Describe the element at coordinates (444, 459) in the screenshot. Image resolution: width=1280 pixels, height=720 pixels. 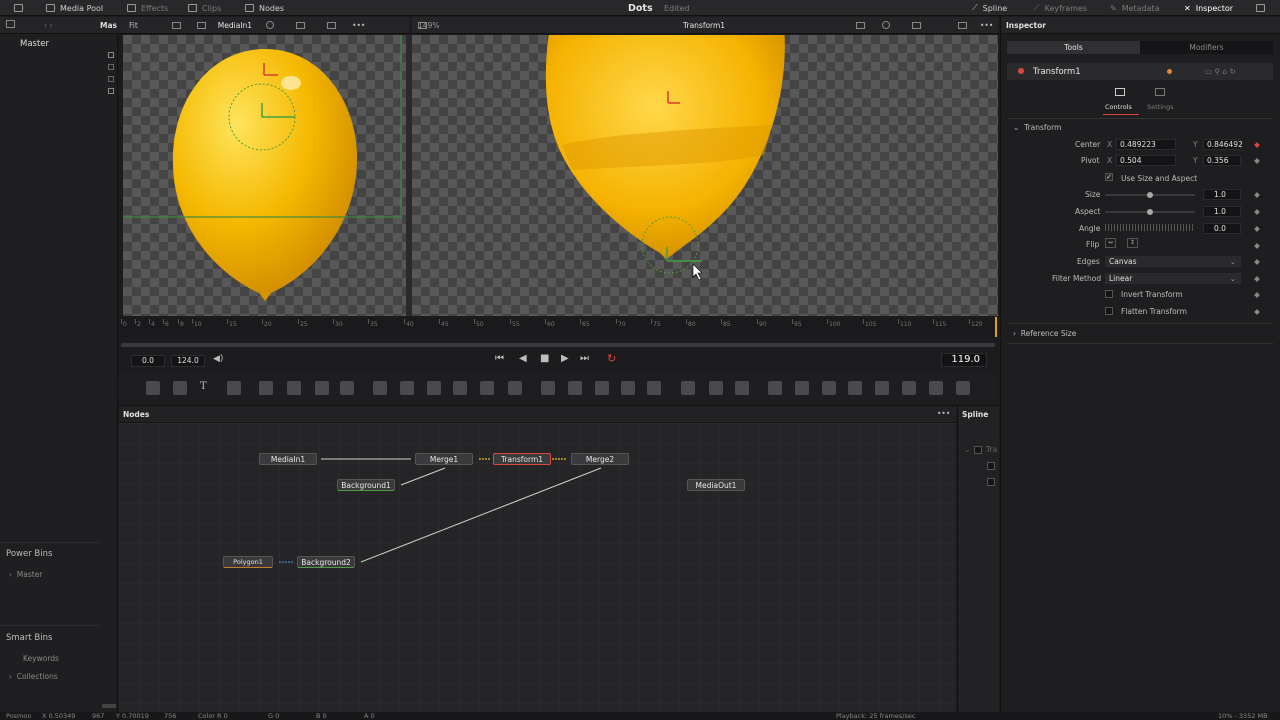
I see `node-merge1: Merge1` at that location.